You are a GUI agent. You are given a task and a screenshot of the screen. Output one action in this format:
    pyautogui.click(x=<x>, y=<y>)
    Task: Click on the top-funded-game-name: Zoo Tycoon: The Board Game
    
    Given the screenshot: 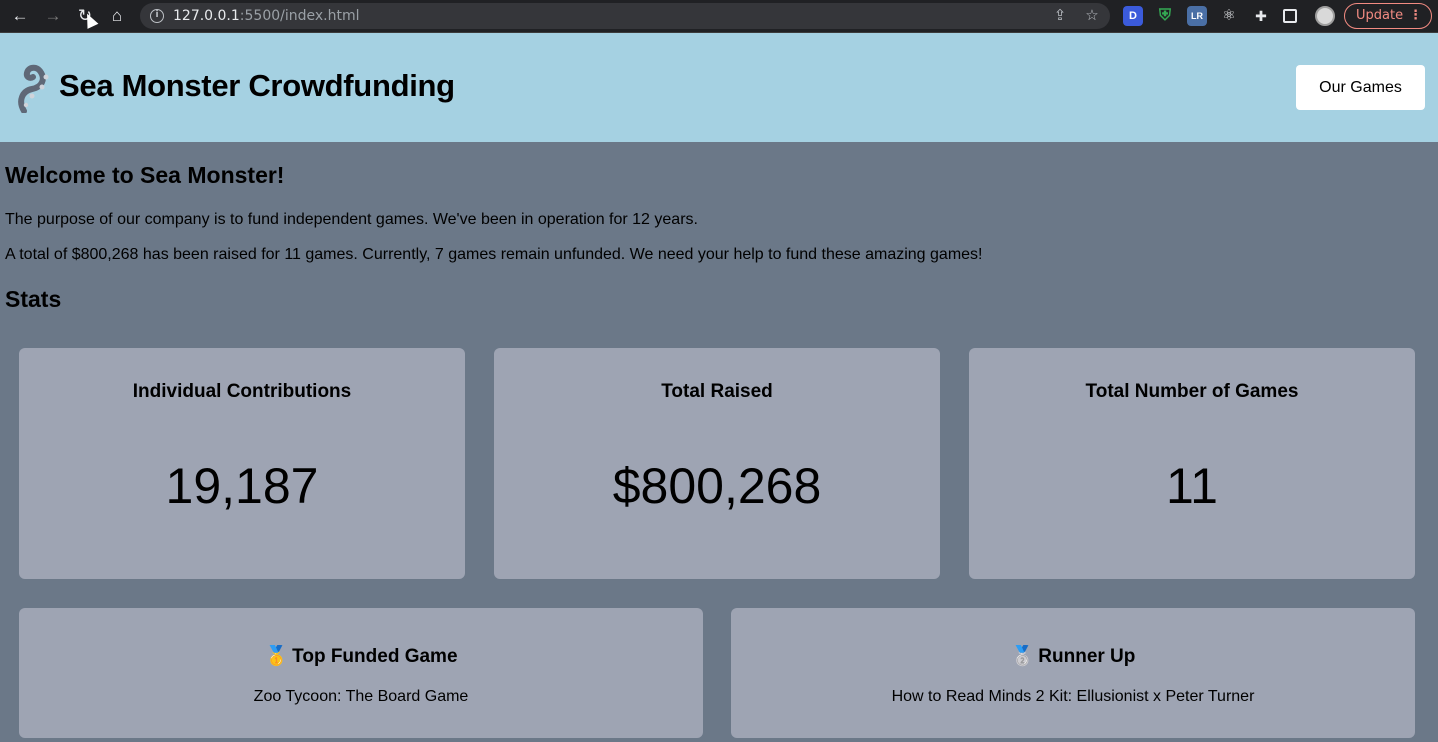 What is the action you would take?
    pyautogui.click(x=361, y=696)
    